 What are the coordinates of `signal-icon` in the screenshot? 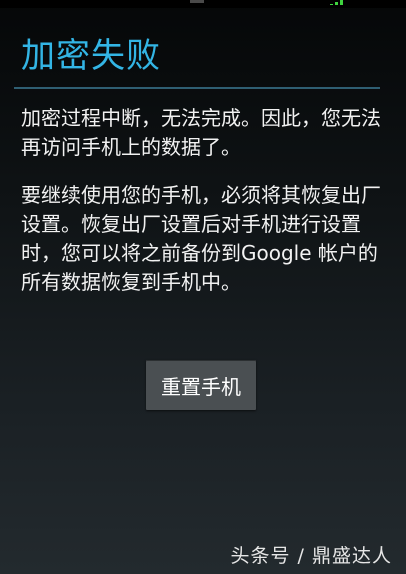 It's located at (339, 2).